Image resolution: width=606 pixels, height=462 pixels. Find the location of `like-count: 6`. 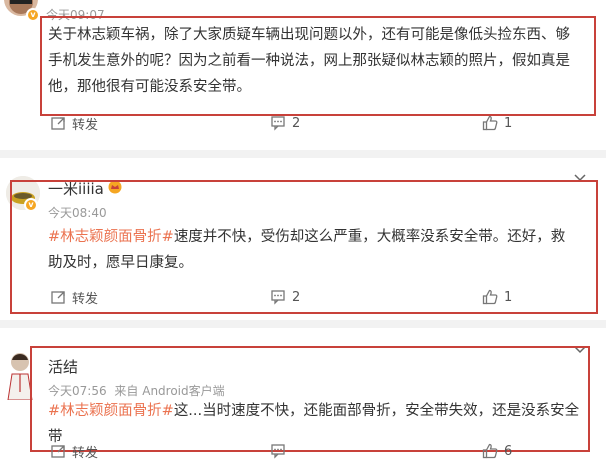

like-count: 6 is located at coordinates (508, 451).